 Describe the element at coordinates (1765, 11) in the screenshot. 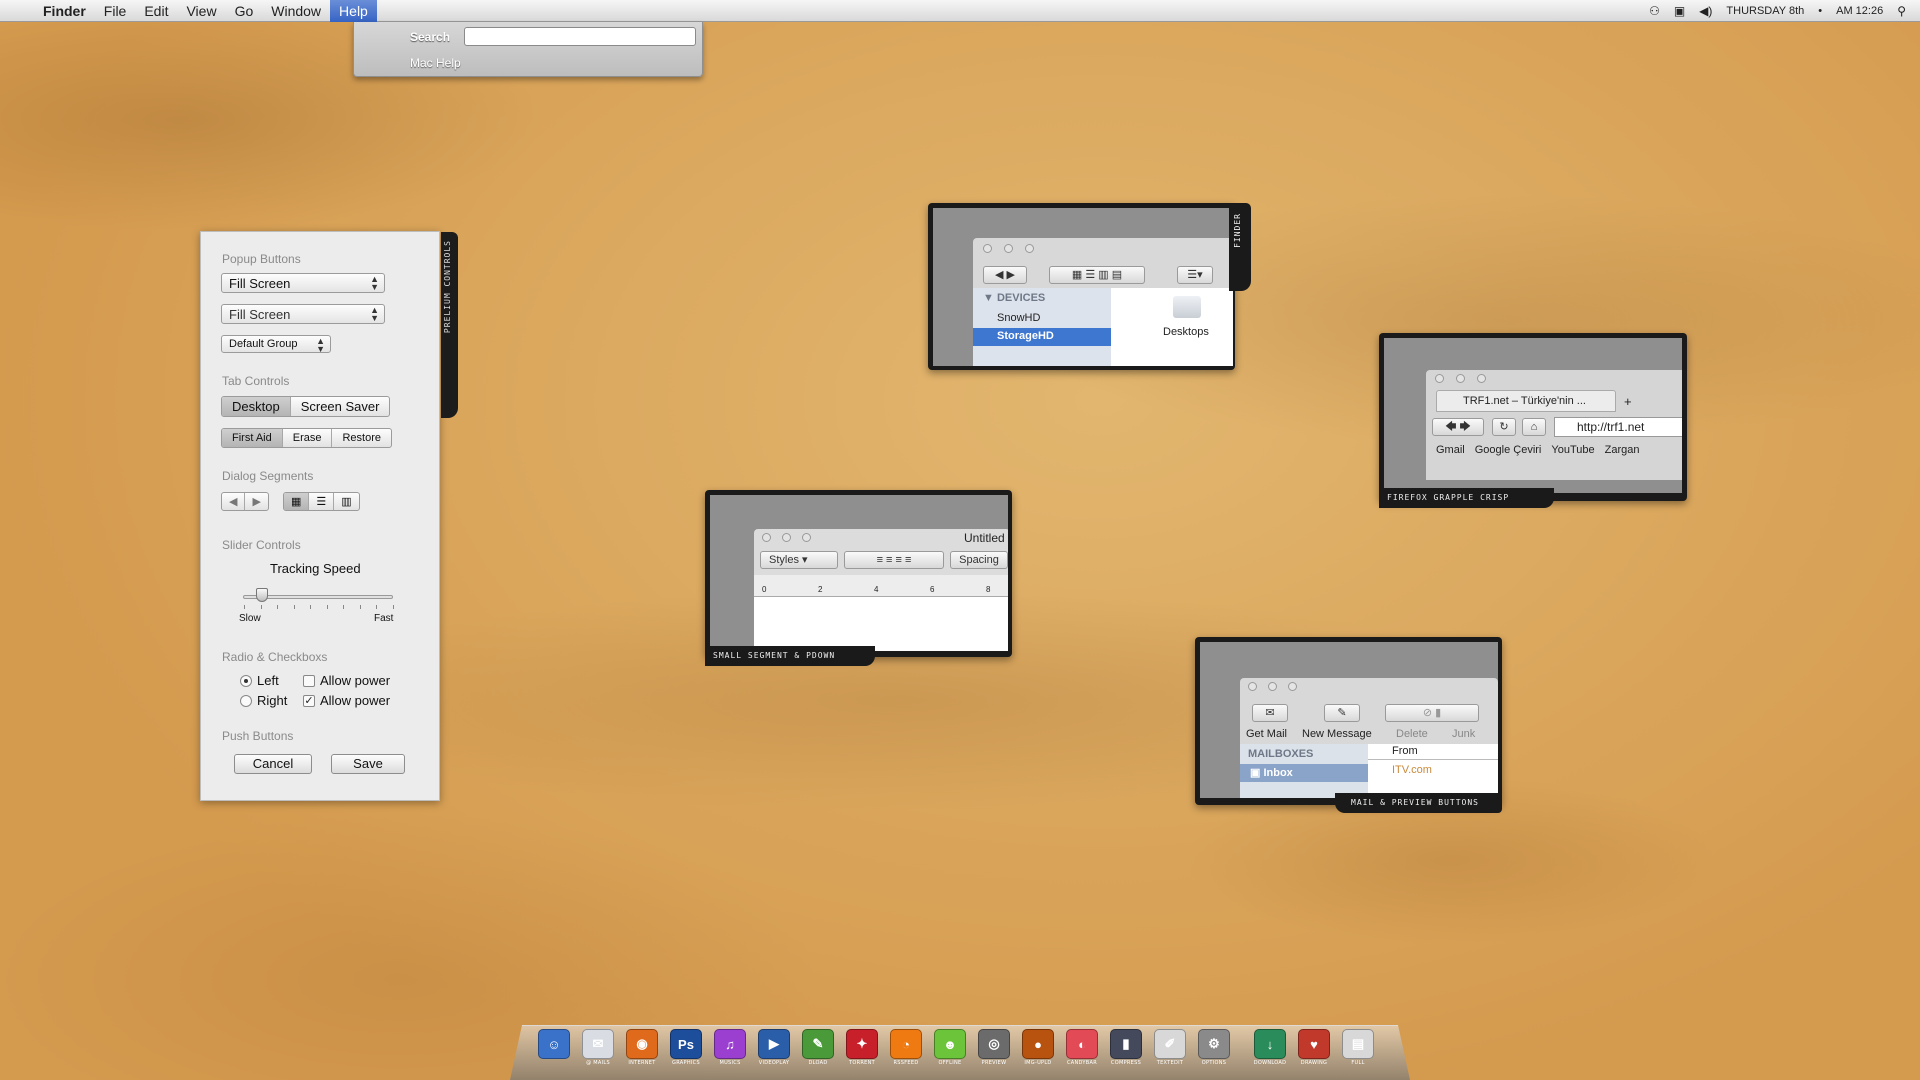

I see `clock-day: THURSDAY 8th` at that location.